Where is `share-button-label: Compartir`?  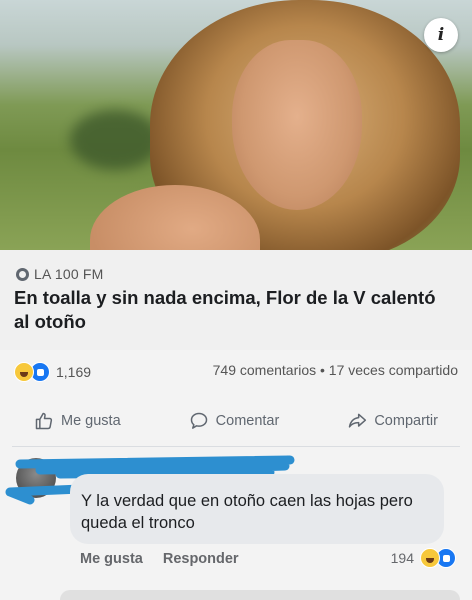
share-button-label: Compartir is located at coordinates (406, 421).